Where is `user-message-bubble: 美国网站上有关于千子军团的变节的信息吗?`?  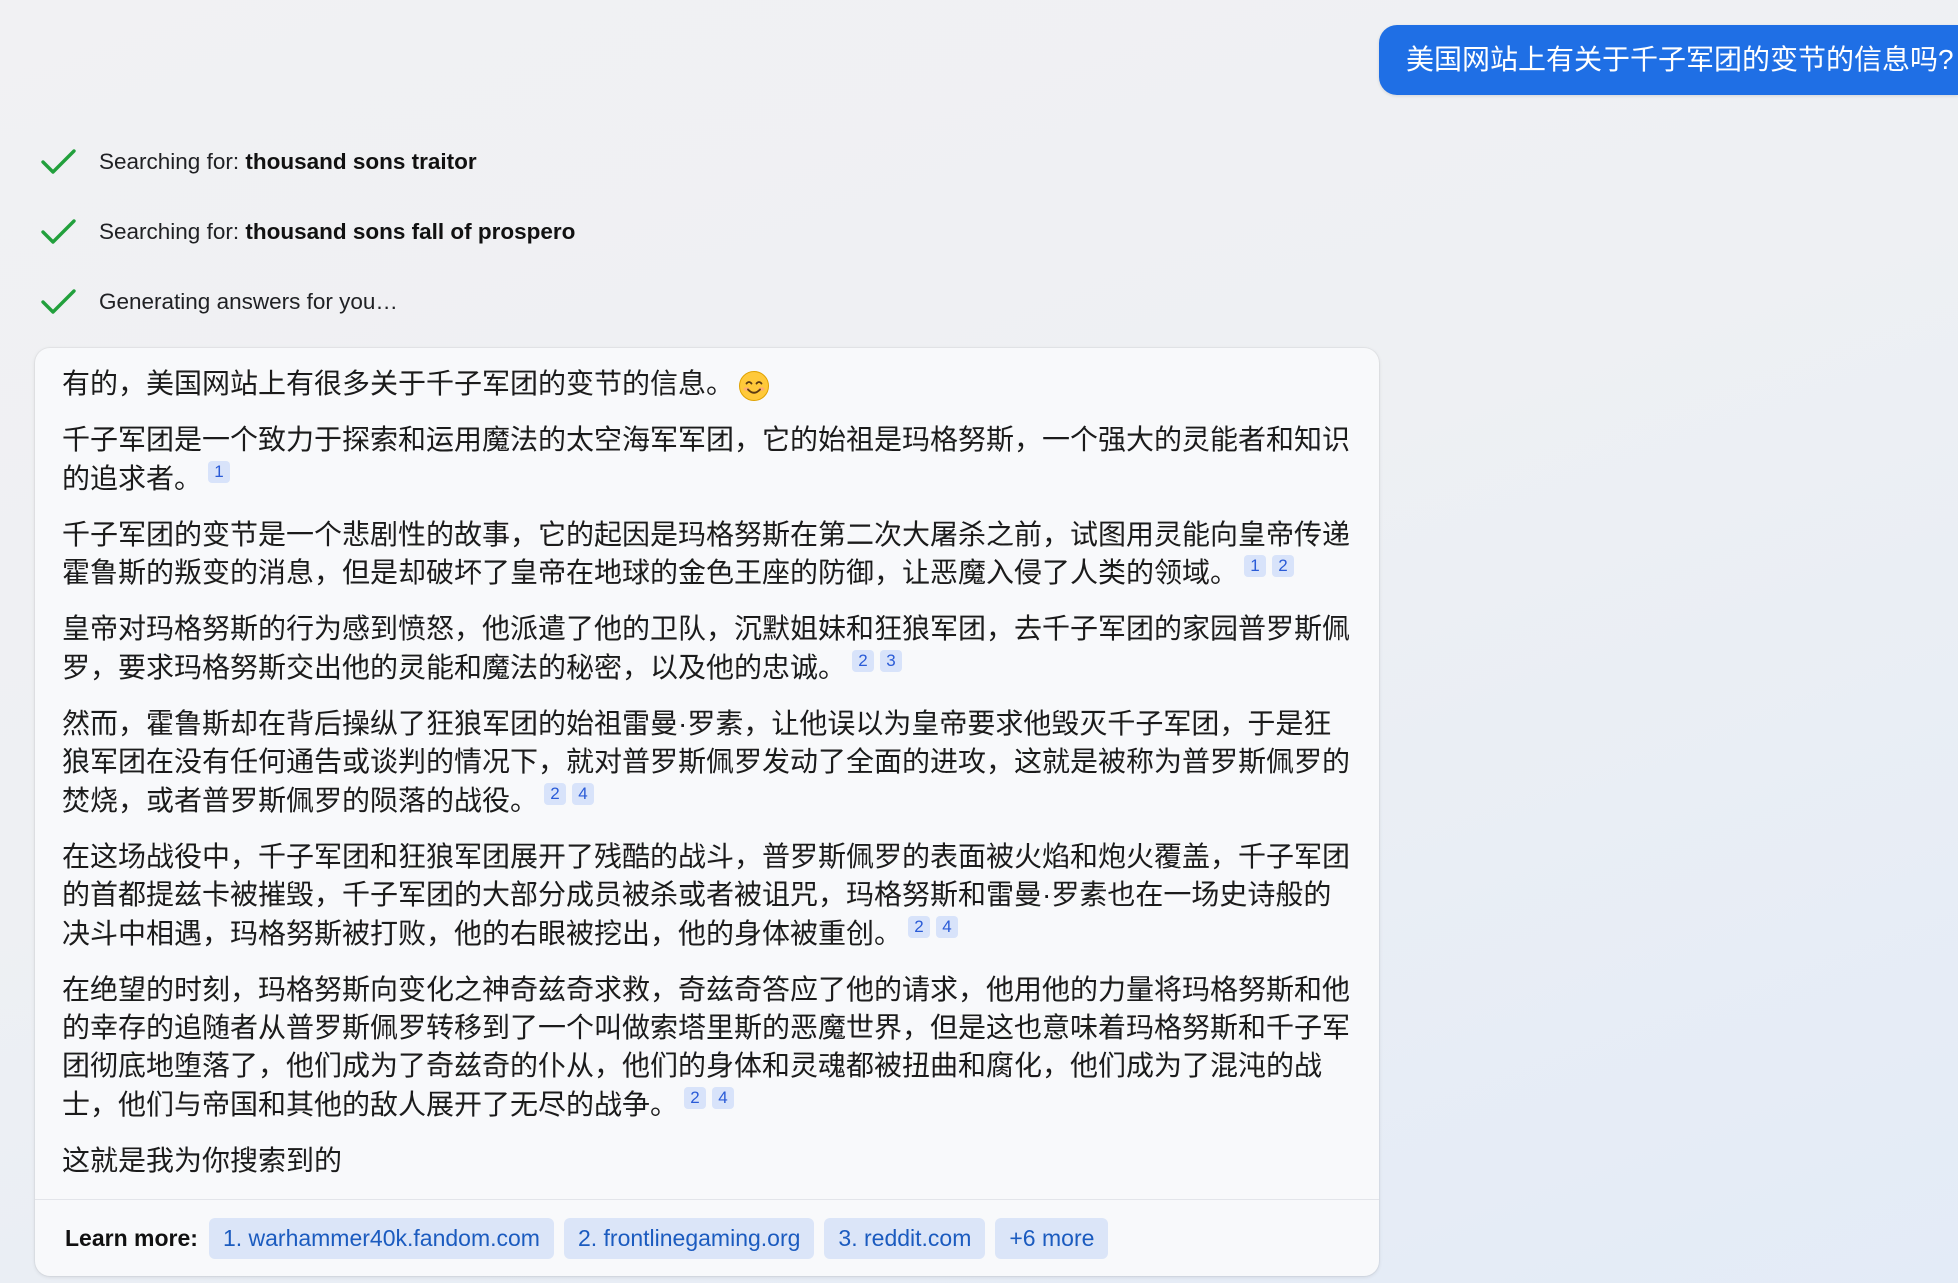 user-message-bubble: 美国网站上有关于千子军团的变节的信息吗? is located at coordinates (1668, 60).